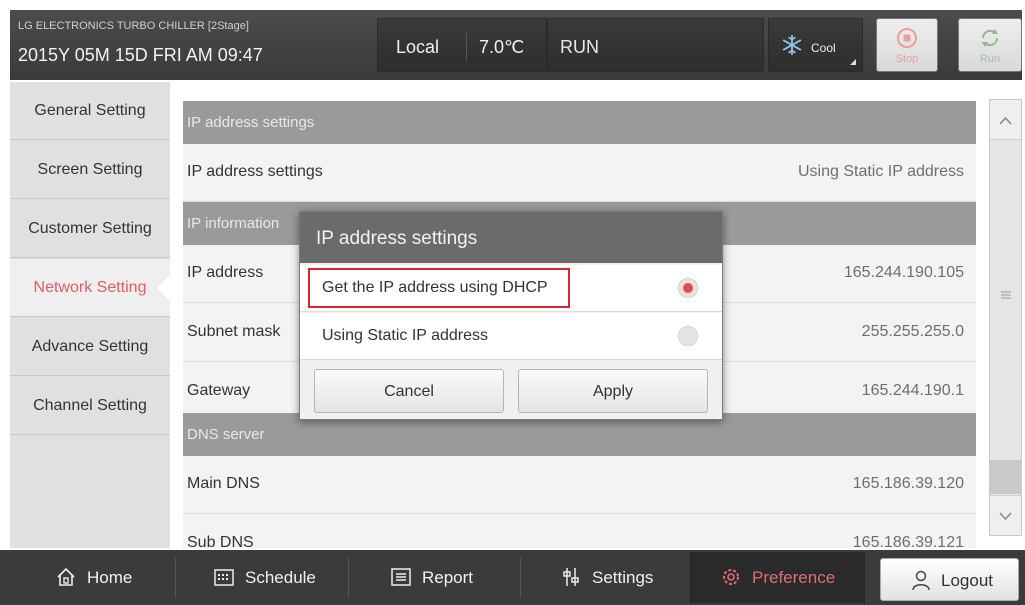  I want to click on scroll-down-button, so click(1005, 515).